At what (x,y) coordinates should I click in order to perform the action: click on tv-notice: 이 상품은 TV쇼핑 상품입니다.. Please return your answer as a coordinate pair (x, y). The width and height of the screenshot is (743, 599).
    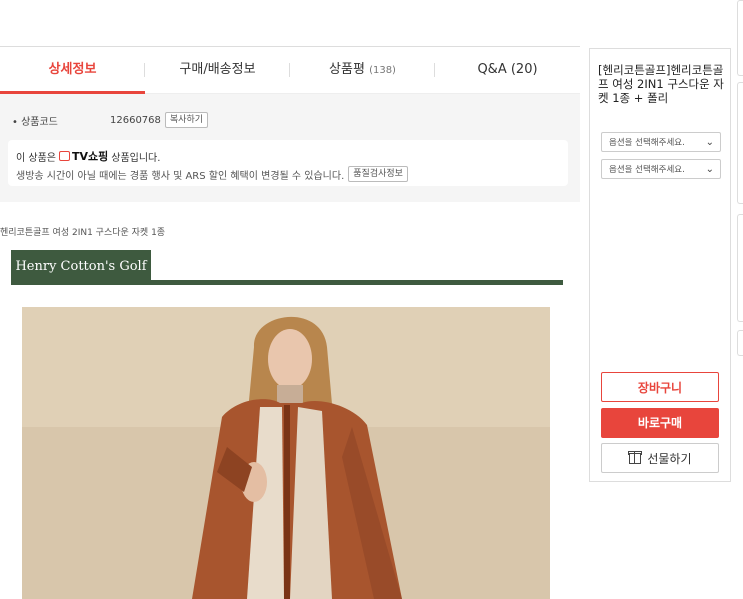
    Looking at the image, I should click on (88, 156).